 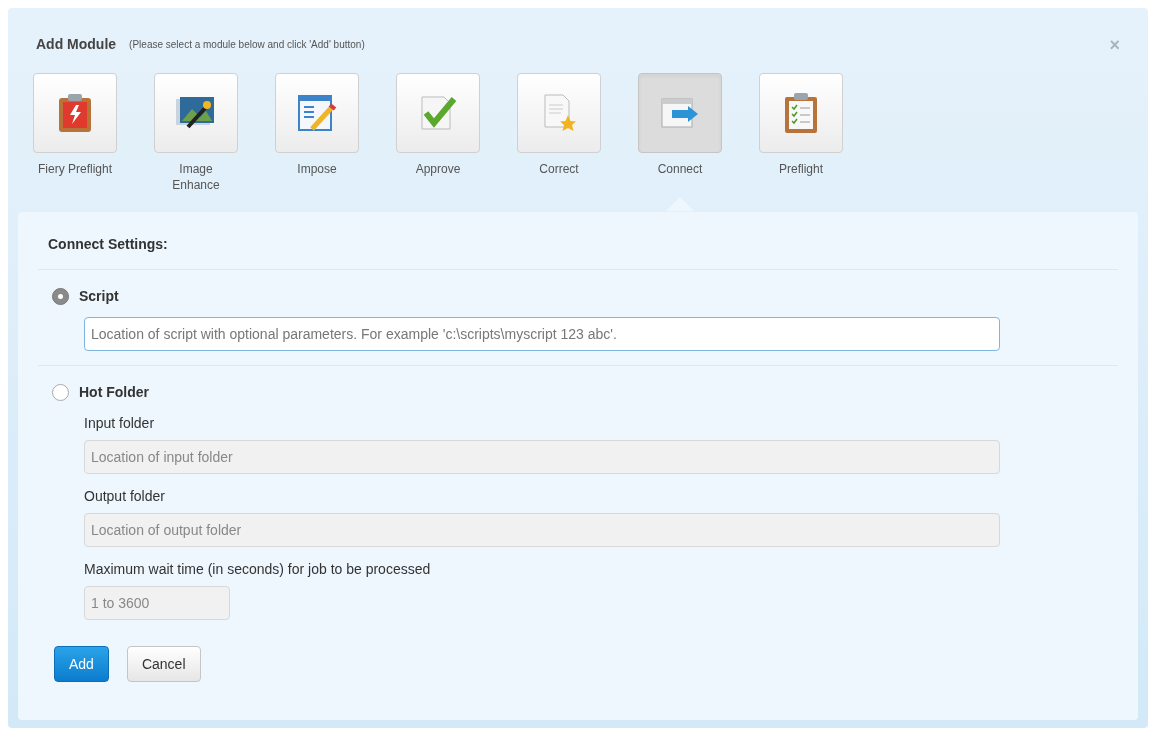 What do you see at coordinates (125, 496) in the screenshot?
I see `field-label: Output folder` at bounding box center [125, 496].